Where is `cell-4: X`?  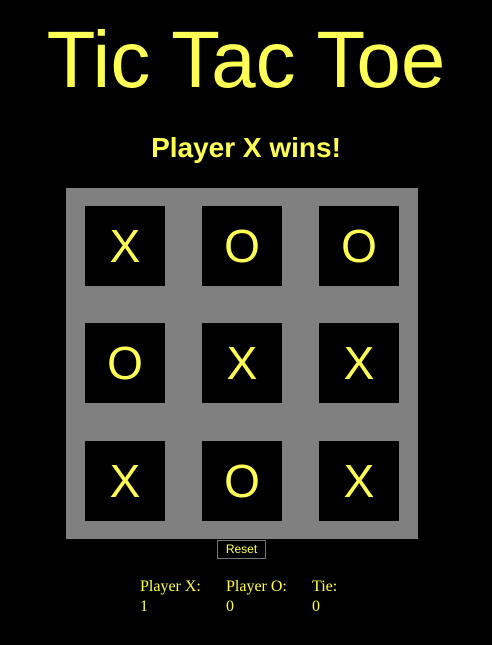 cell-4: X is located at coordinates (242, 363).